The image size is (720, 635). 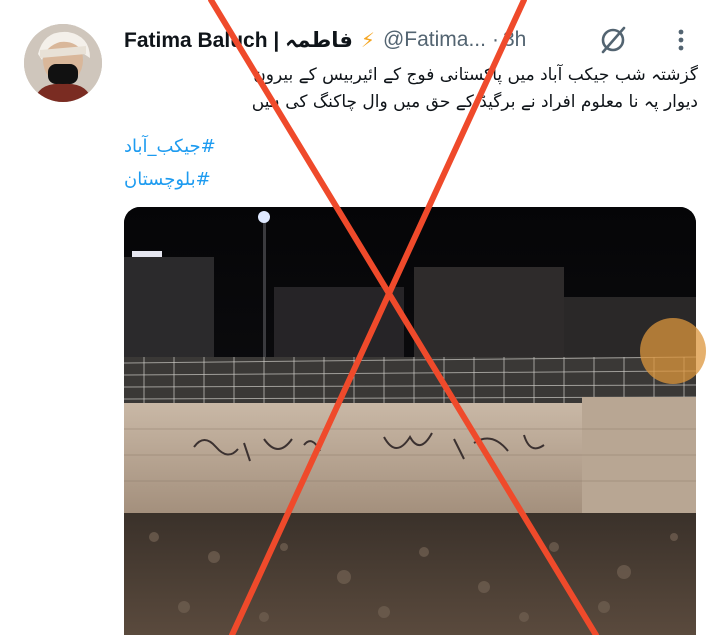 What do you see at coordinates (514, 40) in the screenshot?
I see `post-time: 3h` at bounding box center [514, 40].